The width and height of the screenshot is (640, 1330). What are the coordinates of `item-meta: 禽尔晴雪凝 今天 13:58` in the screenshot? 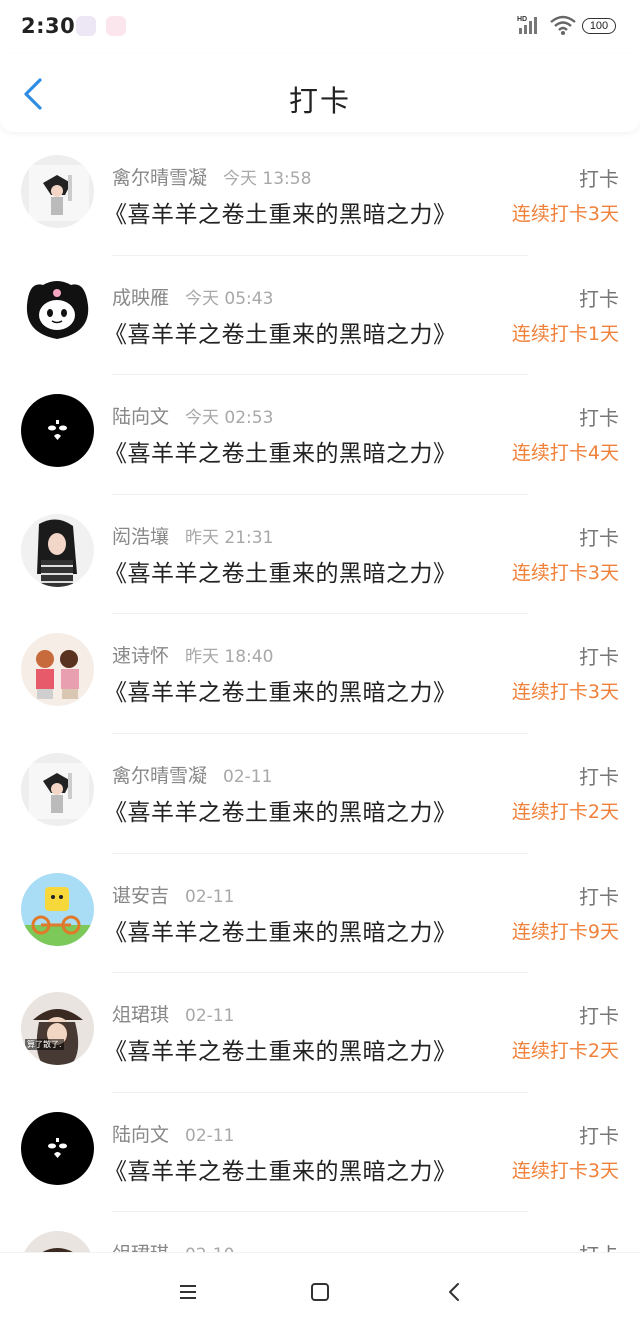 It's located at (211, 176).